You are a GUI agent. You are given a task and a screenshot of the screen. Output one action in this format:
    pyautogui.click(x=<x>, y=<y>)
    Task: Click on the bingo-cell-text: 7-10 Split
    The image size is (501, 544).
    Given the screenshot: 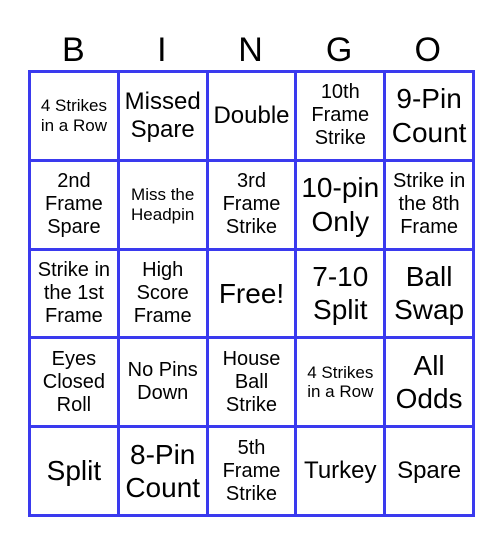 What is the action you would take?
    pyautogui.click(x=340, y=293)
    